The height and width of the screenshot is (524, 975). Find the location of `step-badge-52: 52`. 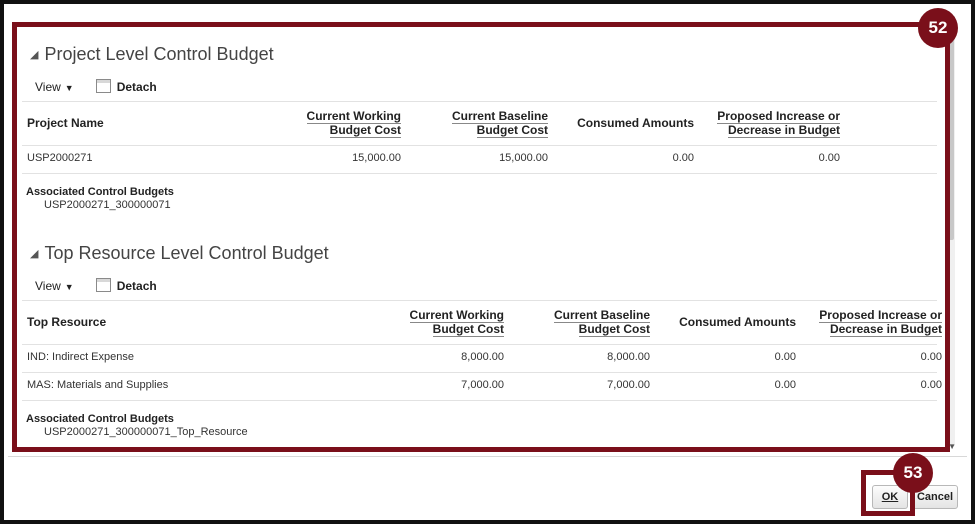

step-badge-52: 52 is located at coordinates (938, 28).